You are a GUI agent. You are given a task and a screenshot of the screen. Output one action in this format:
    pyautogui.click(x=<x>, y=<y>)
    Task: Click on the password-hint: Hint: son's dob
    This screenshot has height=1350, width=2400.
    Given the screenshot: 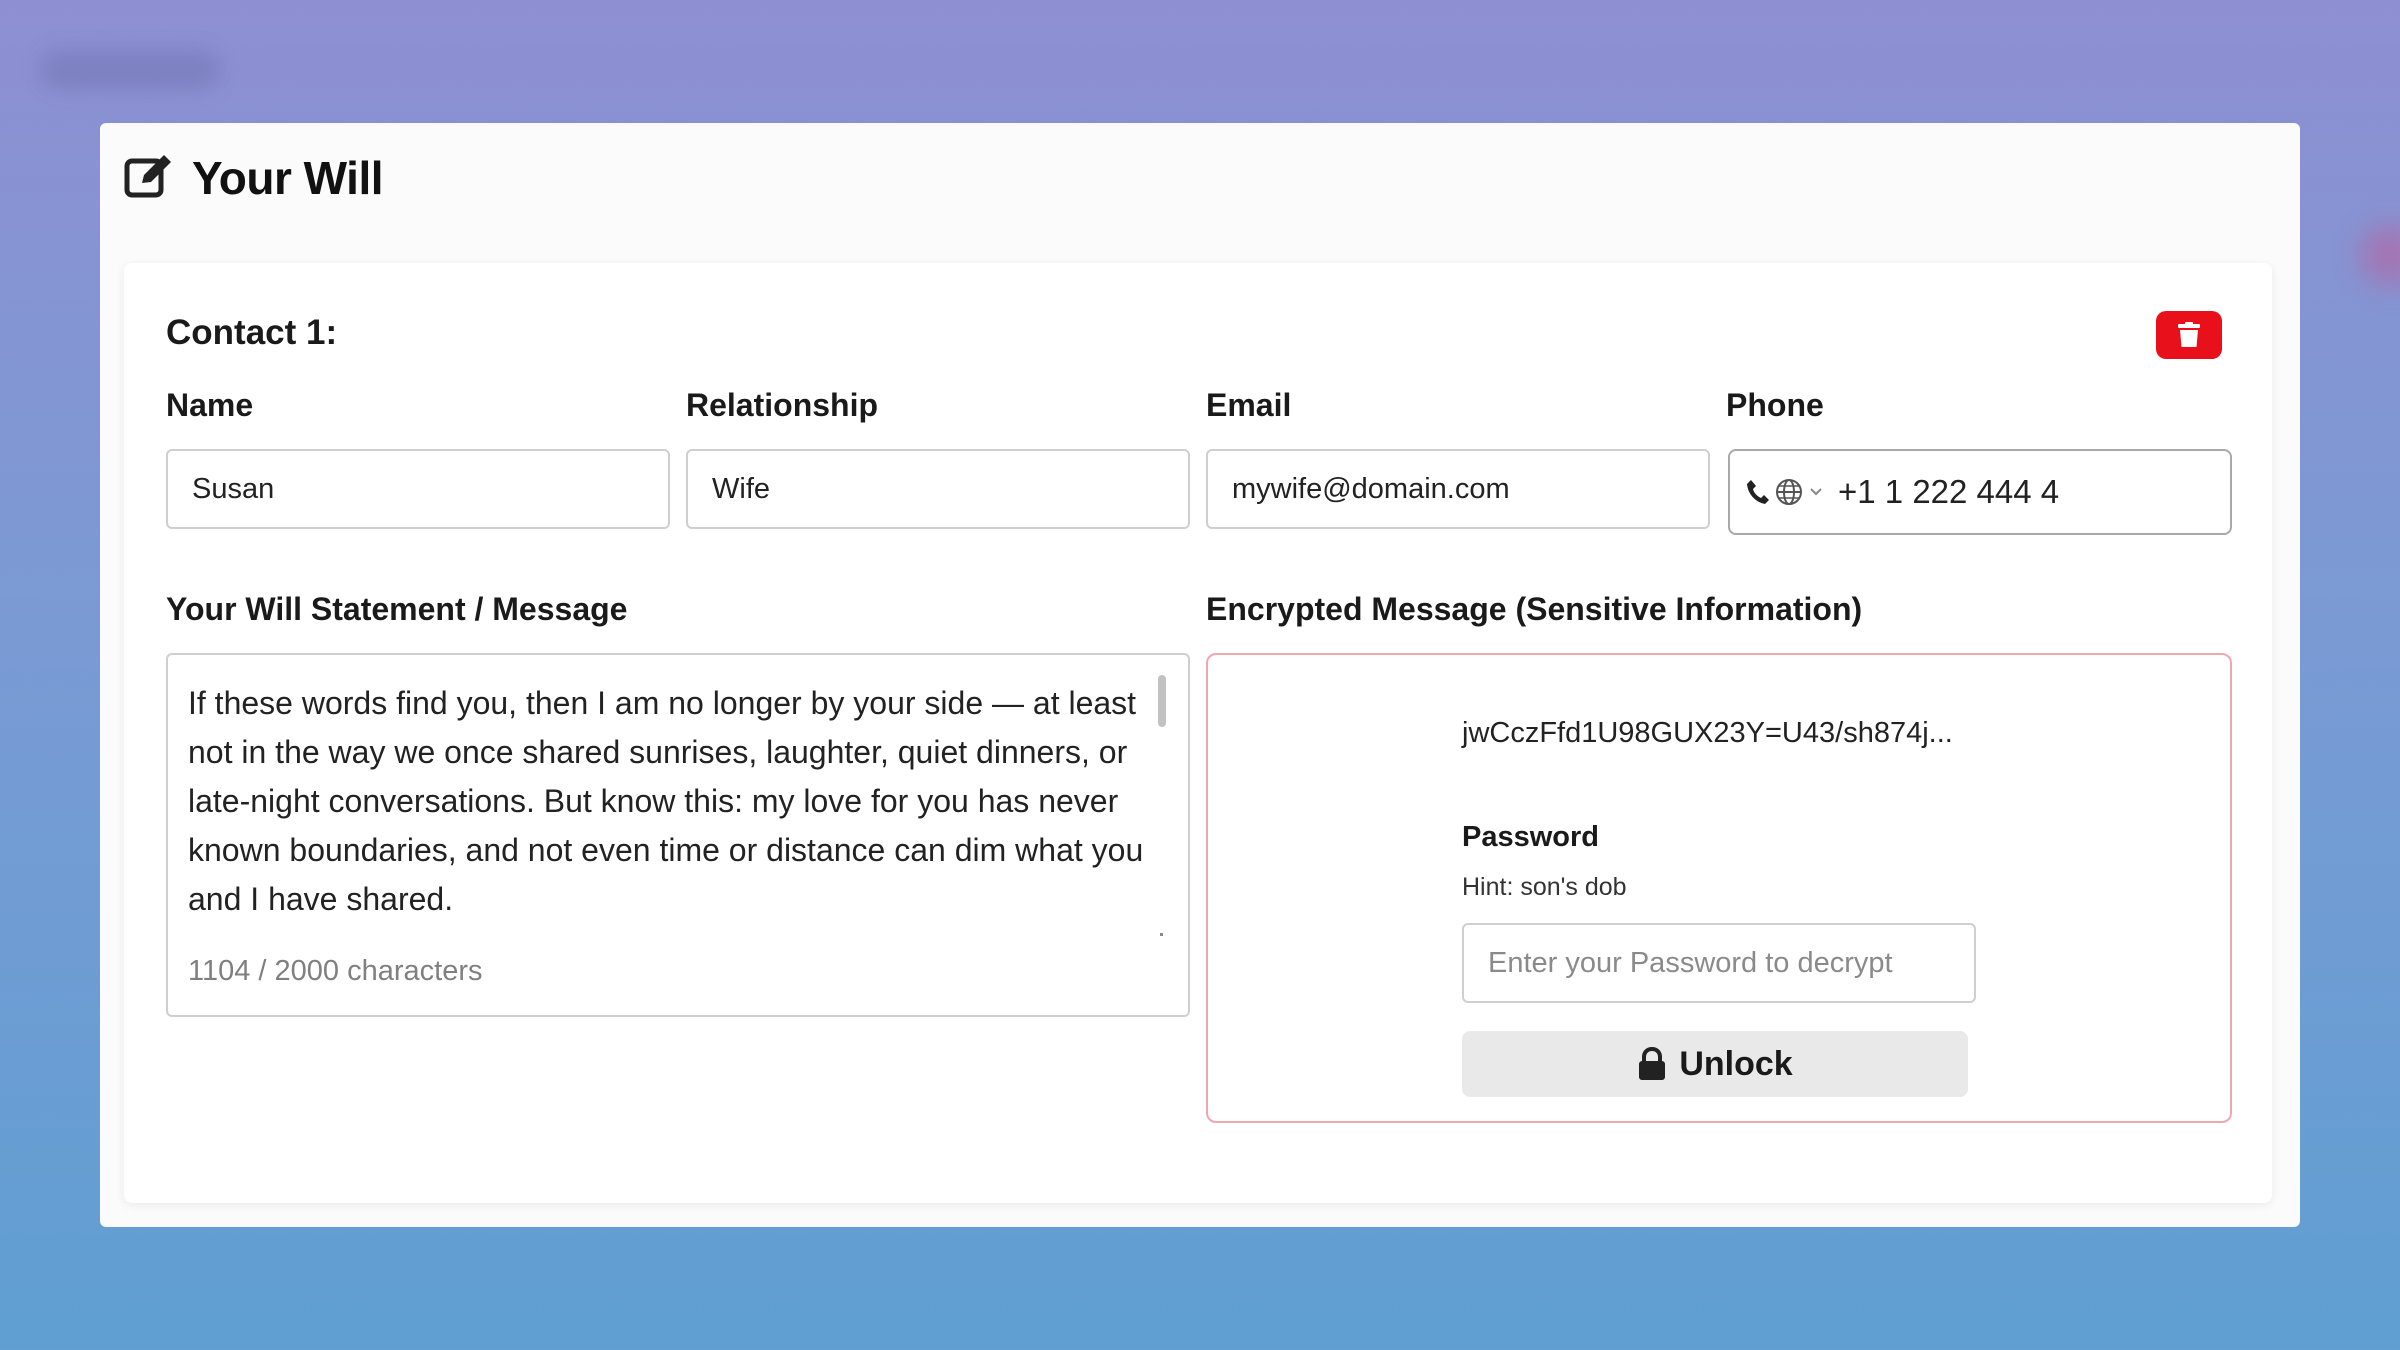 What is the action you would take?
    pyautogui.click(x=1544, y=887)
    